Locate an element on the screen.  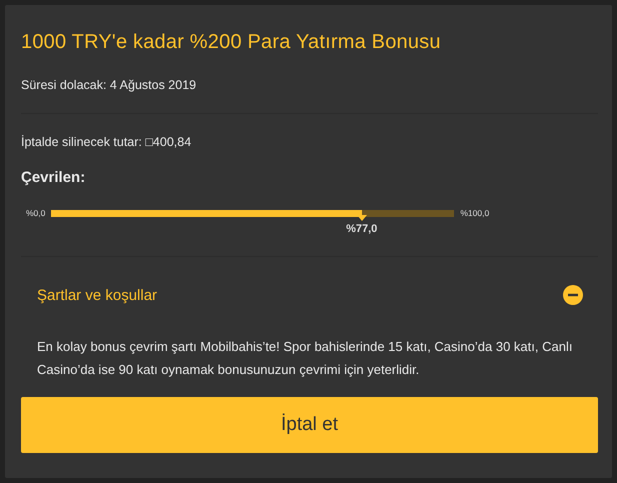
expiry-text: Süresi dolacak: 4 Ağustos 2019 is located at coordinates (109, 85).